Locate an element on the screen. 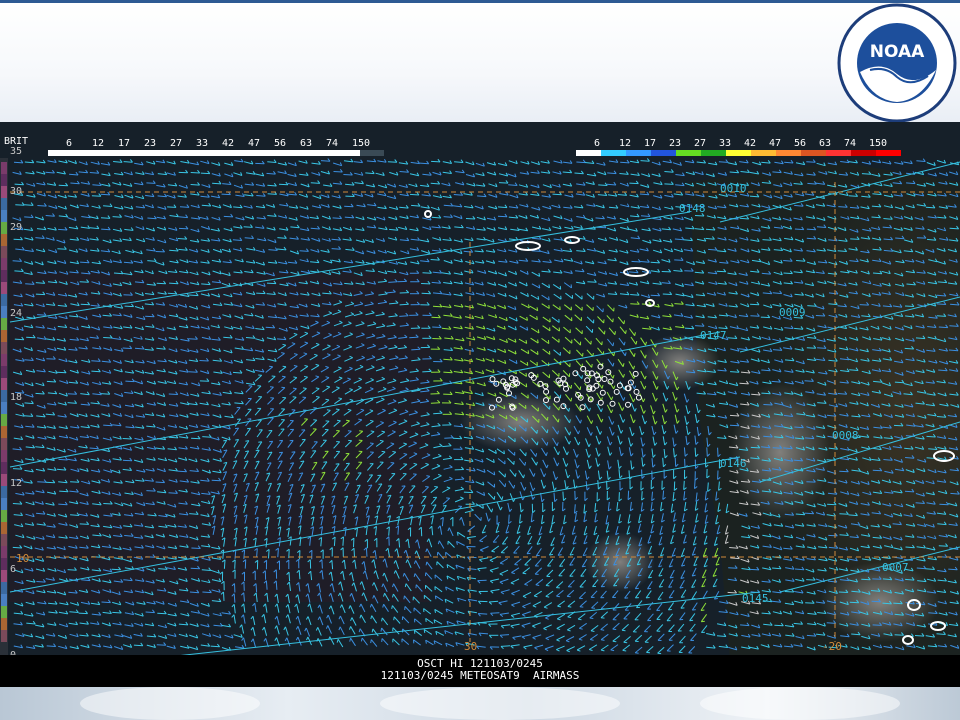 The width and height of the screenshot is (960, 720). cloud-patch is located at coordinates (780, 452).